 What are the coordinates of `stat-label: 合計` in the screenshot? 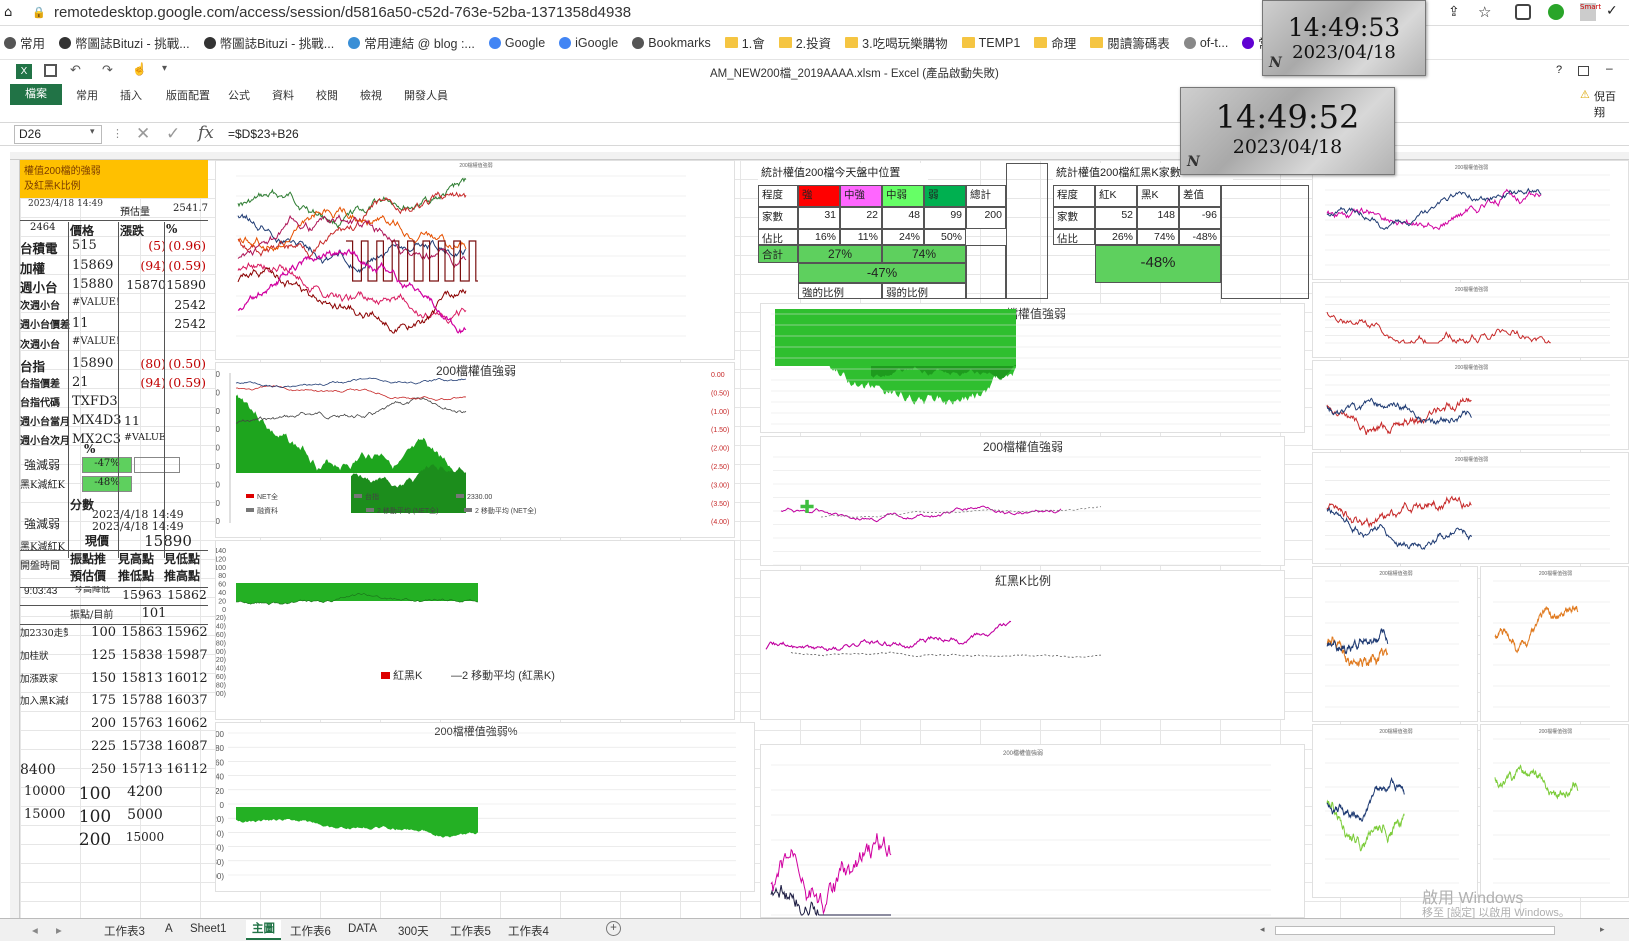 It's located at (778, 254).